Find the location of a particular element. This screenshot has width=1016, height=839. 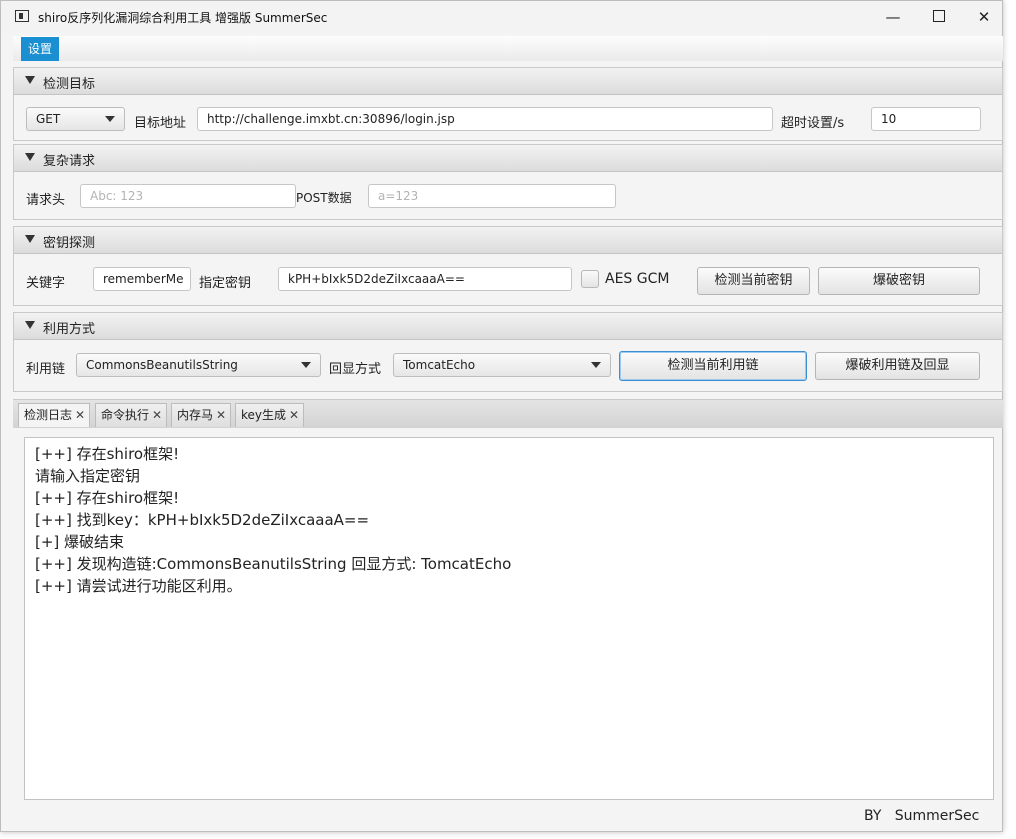

tab-label: 内存马 is located at coordinates (195, 415).